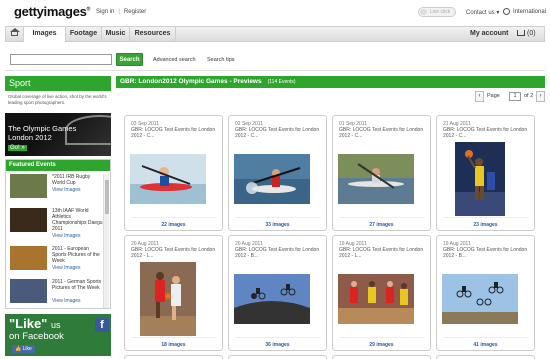 Image resolution: width=550 pixels, height=359 pixels. I want to click on olympic-games-banner: The Olympic Games London 2012 Go! », so click(58, 134).